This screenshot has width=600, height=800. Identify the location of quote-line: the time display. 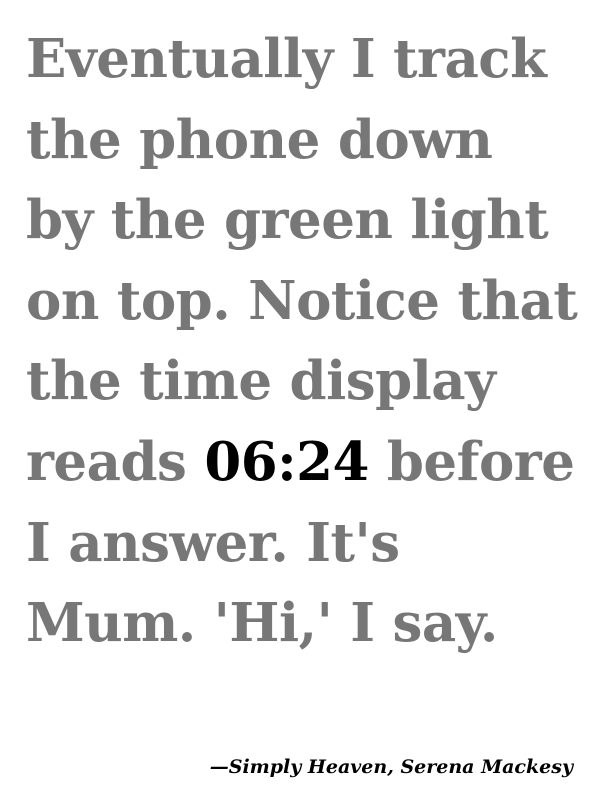
(261, 381).